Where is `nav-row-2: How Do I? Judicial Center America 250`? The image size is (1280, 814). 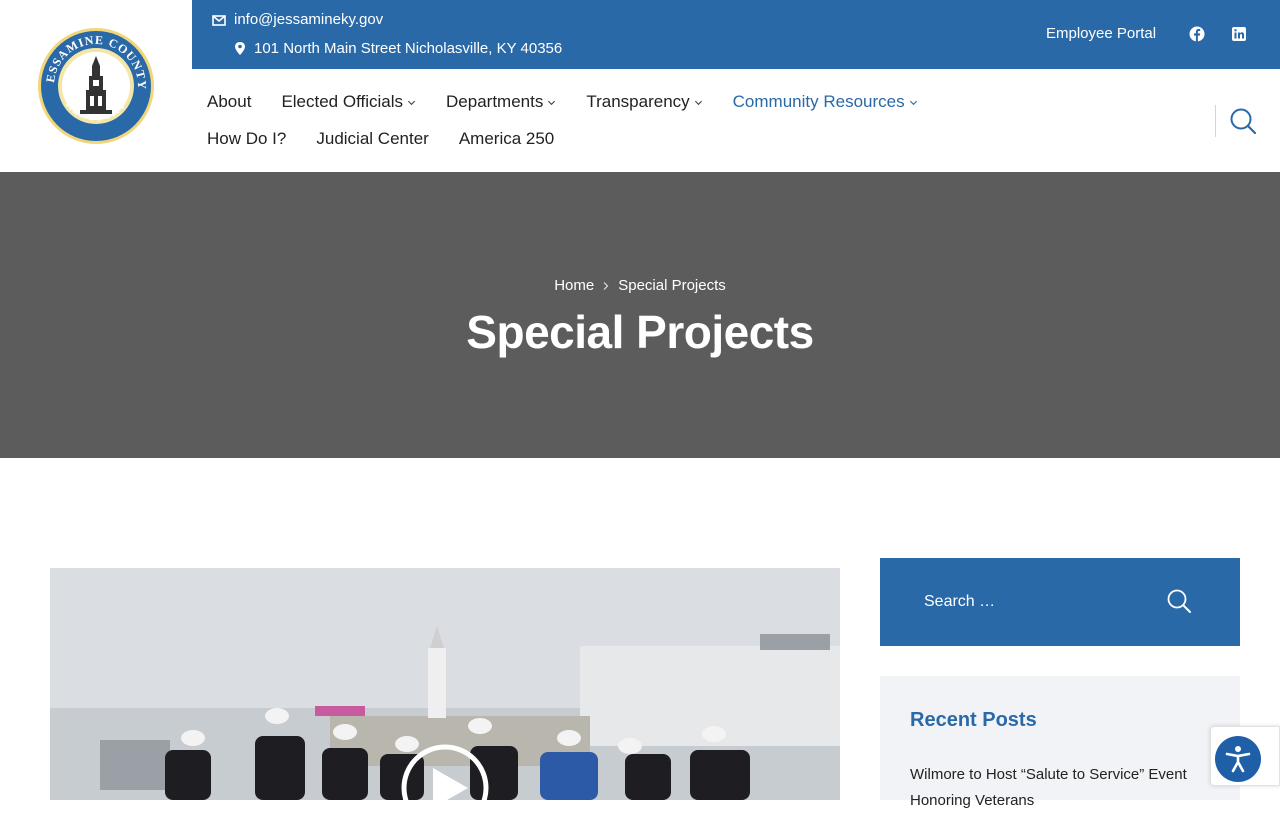 nav-row-2: How Do I? Judicial Center America 250 is located at coordinates (587, 139).